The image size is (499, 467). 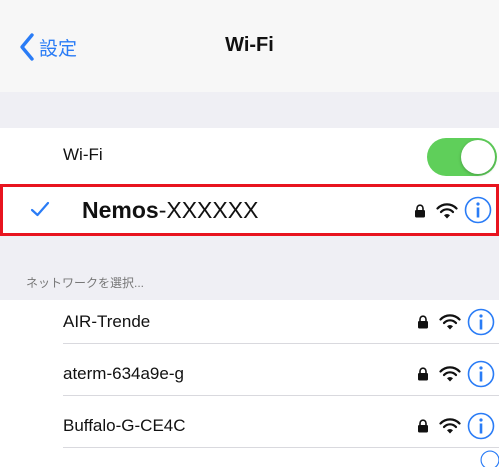 I want to click on network-row: AIR-Trende, so click(x=249, y=322).